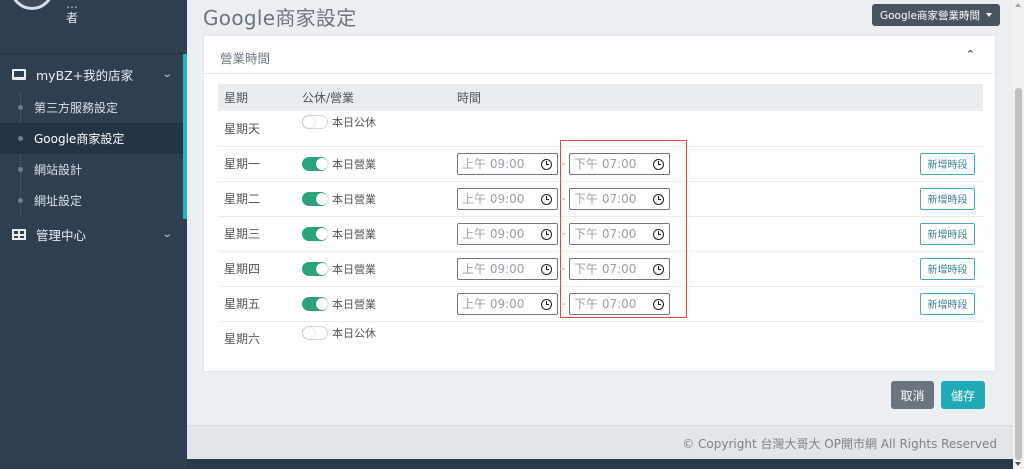  I want to click on avatar, so click(32, 5).